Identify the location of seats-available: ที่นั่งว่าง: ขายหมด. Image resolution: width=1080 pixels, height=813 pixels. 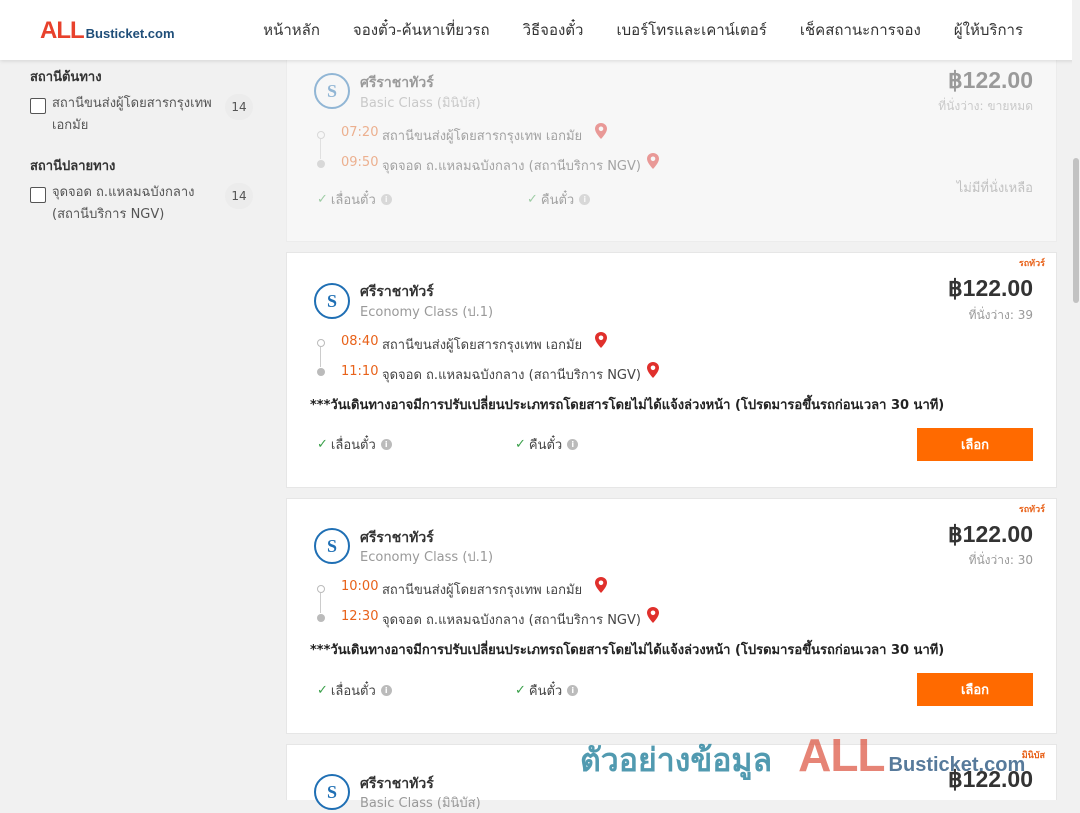
(985, 106).